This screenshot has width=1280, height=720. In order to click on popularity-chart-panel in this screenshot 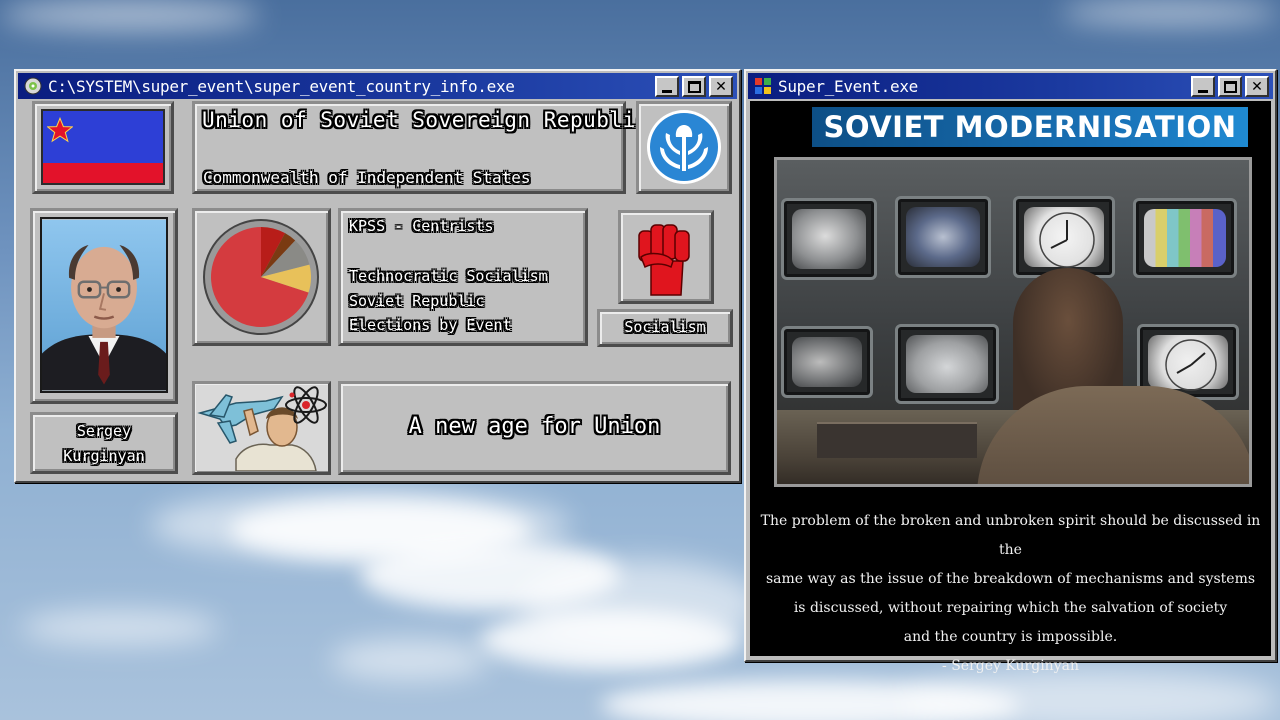, I will do `click(261, 277)`.